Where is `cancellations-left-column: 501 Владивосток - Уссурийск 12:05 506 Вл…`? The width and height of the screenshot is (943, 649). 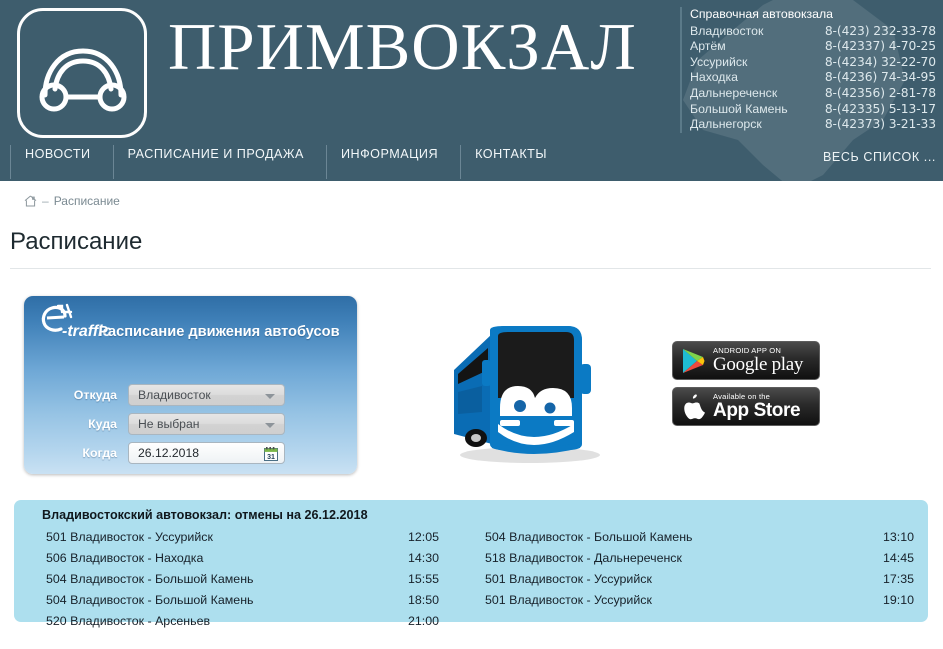
cancellations-left-column: 501 Владивосток - Уссурийск 12:05 506 Вл… is located at coordinates (242, 578).